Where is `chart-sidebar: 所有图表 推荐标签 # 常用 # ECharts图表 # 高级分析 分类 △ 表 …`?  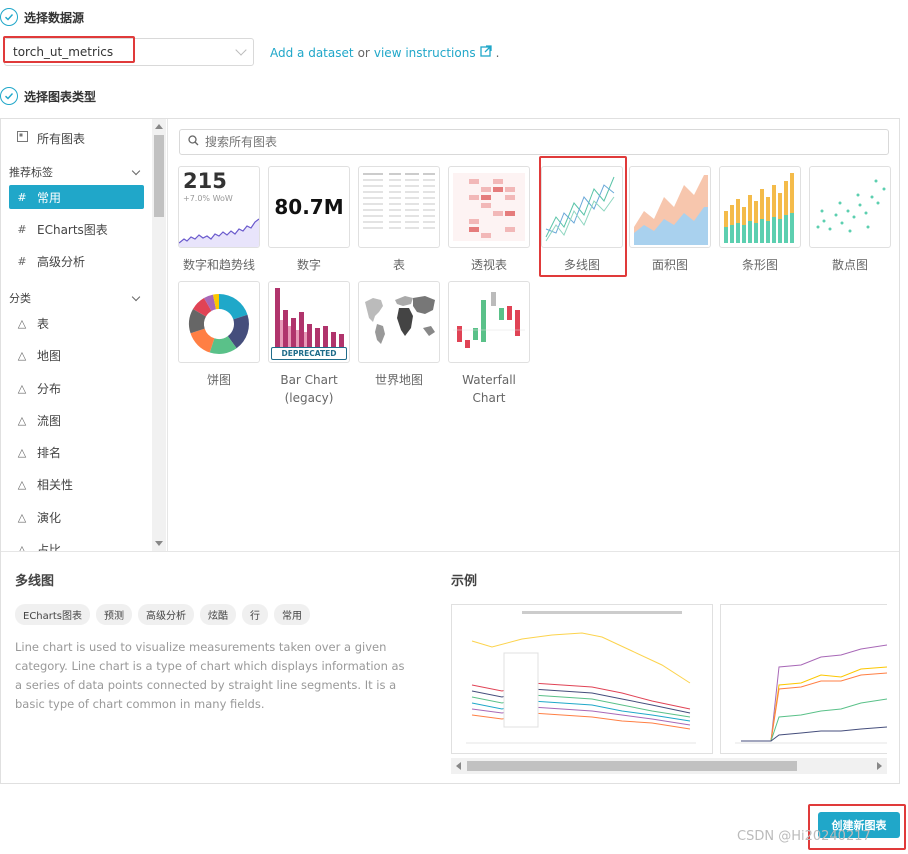 chart-sidebar: 所有图表 推荐标签 # 常用 # ECharts图表 # 高级分析 分类 △ 表 … is located at coordinates (84, 335).